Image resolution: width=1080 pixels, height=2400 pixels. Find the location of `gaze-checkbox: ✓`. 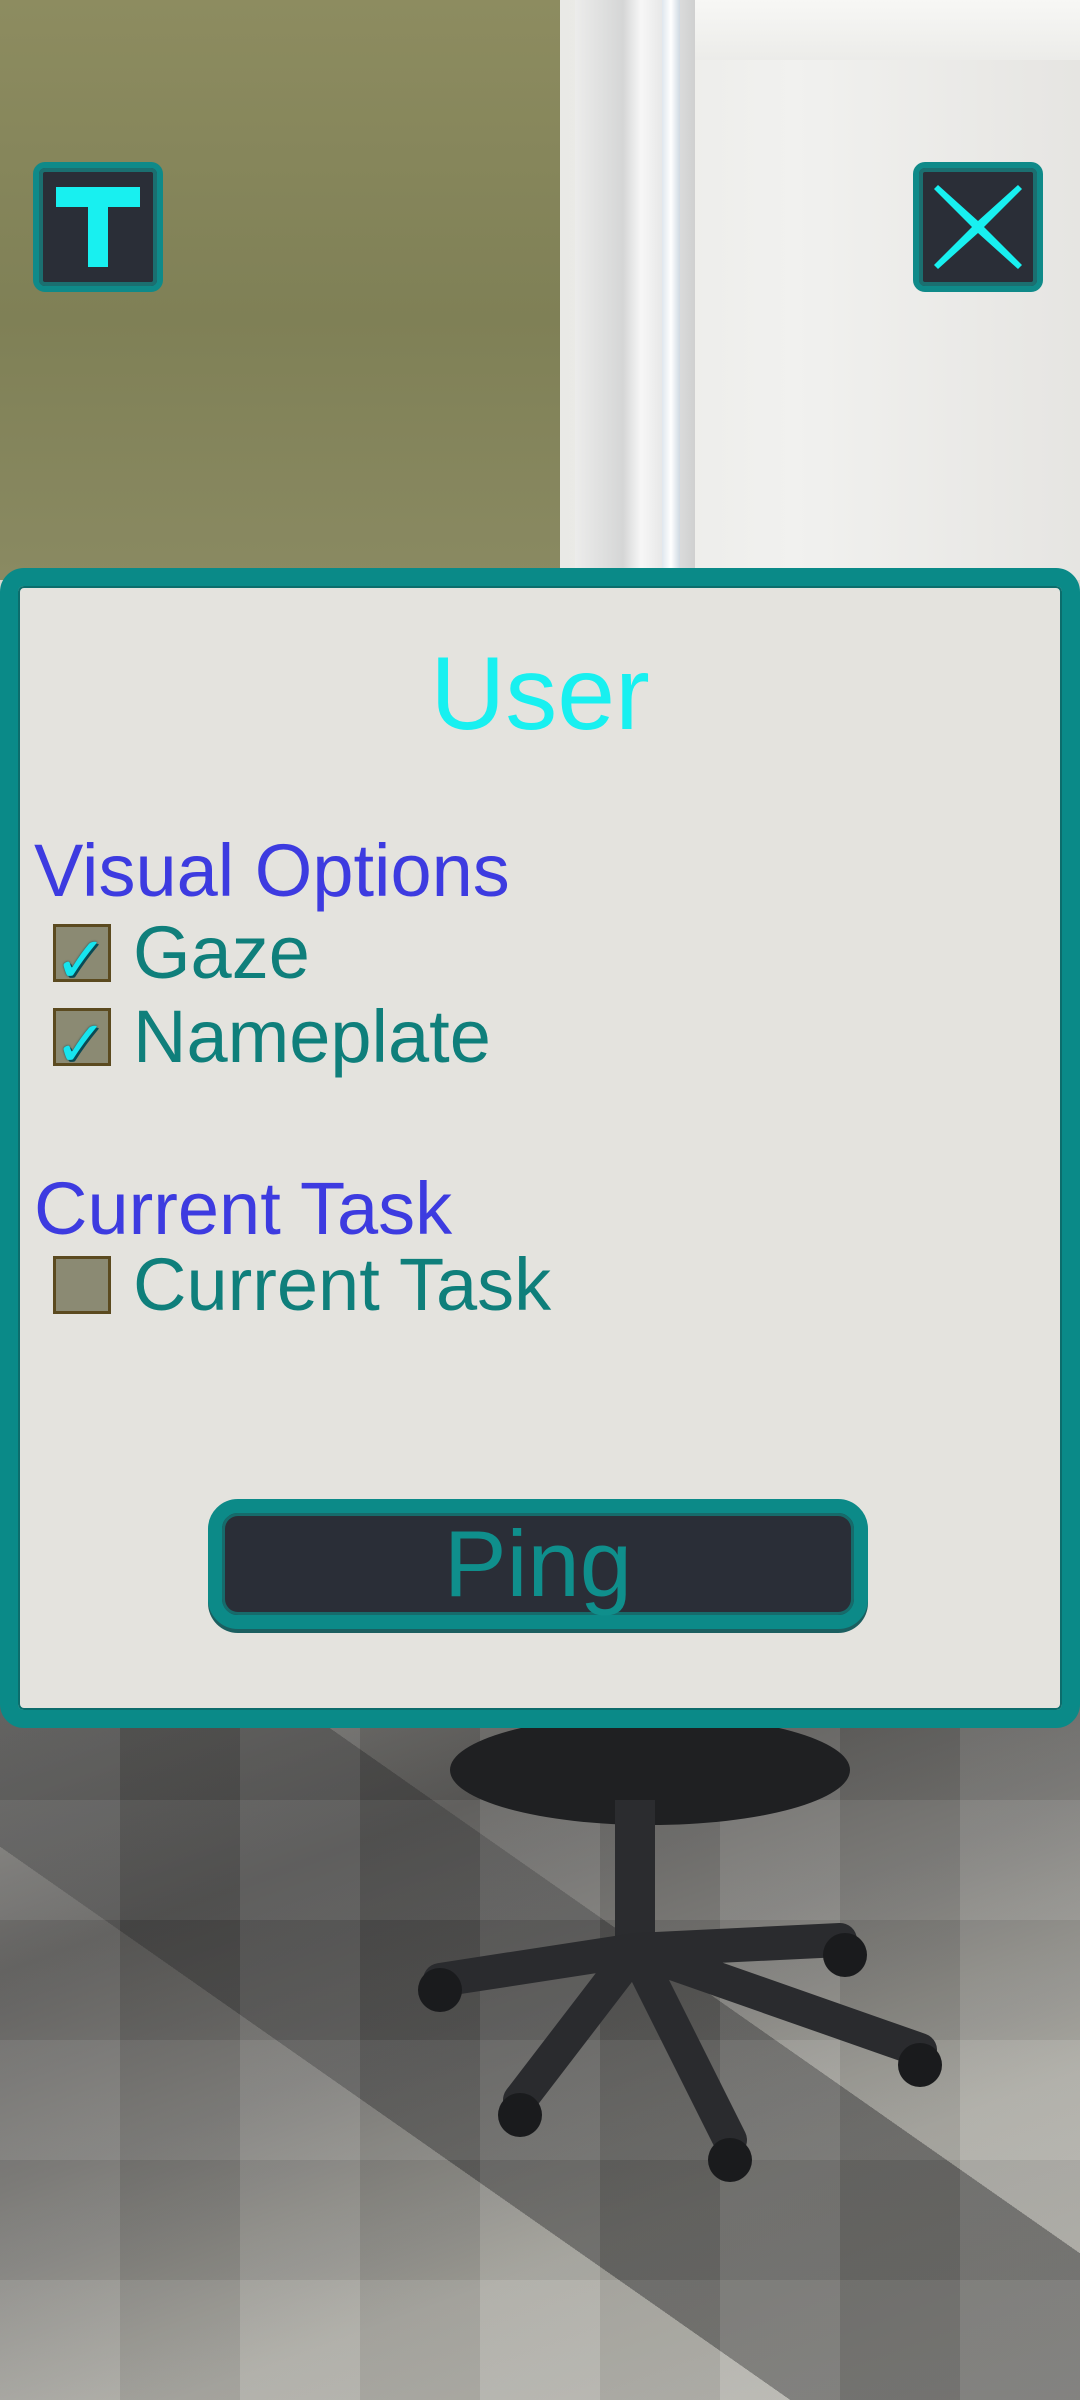

gaze-checkbox: ✓ is located at coordinates (82, 958).